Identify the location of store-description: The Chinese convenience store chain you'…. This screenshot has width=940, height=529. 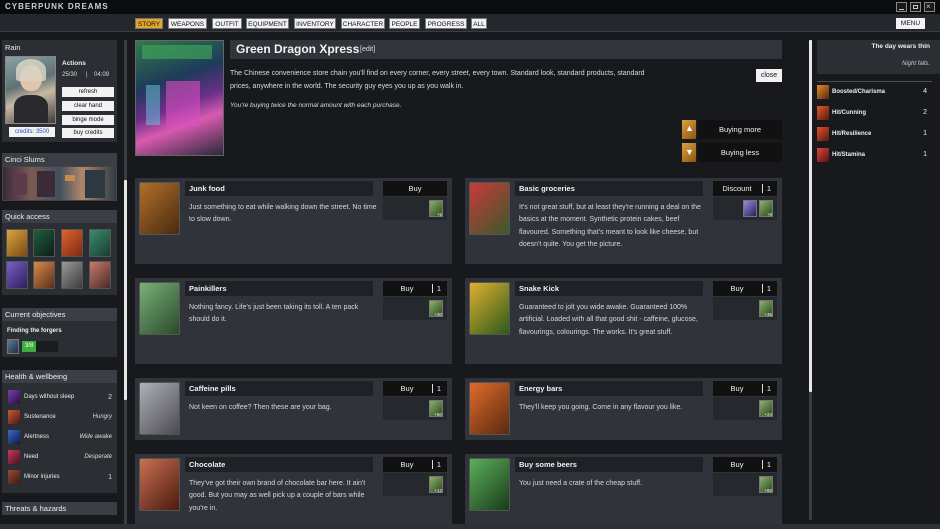
(437, 80).